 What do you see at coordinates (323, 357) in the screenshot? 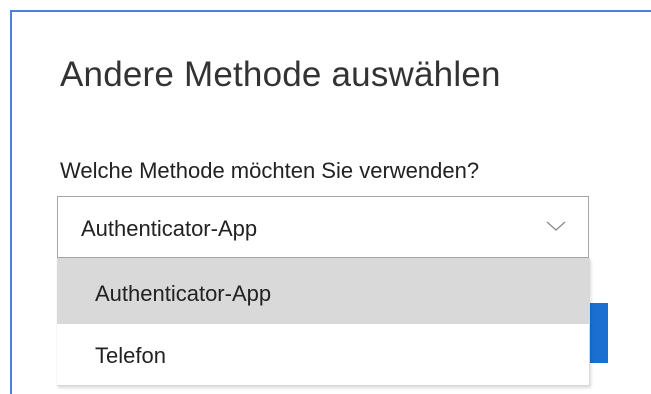
I see `dropdown-option-telefon: Telefon` at bounding box center [323, 357].